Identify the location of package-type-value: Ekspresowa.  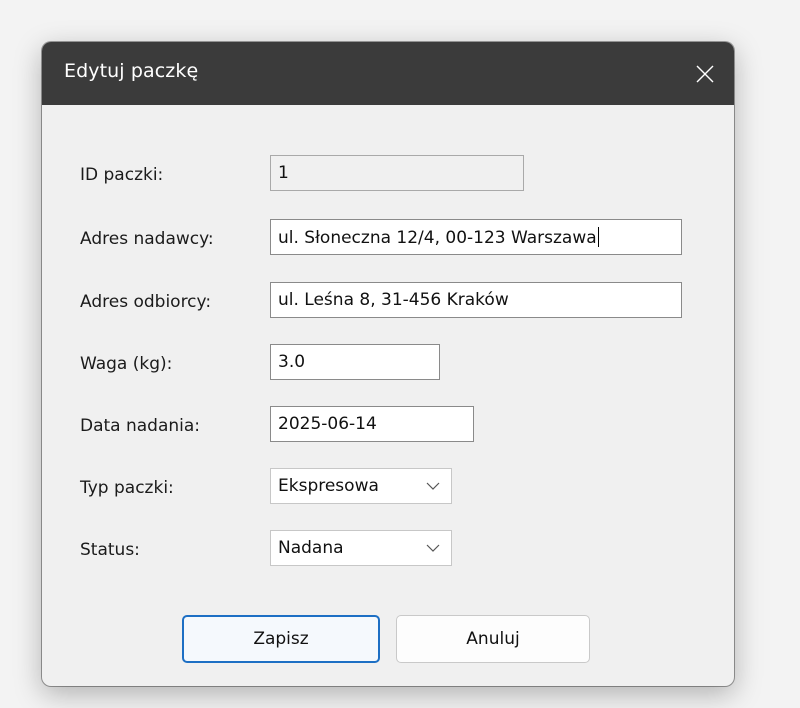
(328, 486).